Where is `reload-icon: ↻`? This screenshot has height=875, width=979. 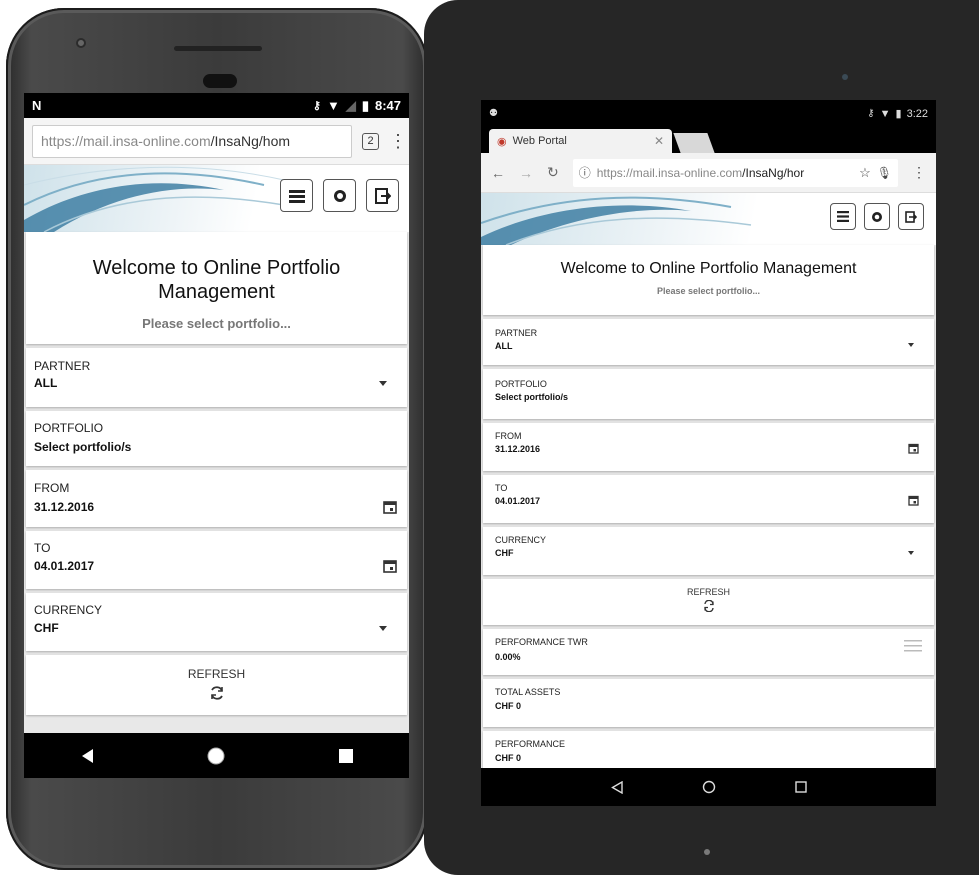 reload-icon: ↻ is located at coordinates (553, 172).